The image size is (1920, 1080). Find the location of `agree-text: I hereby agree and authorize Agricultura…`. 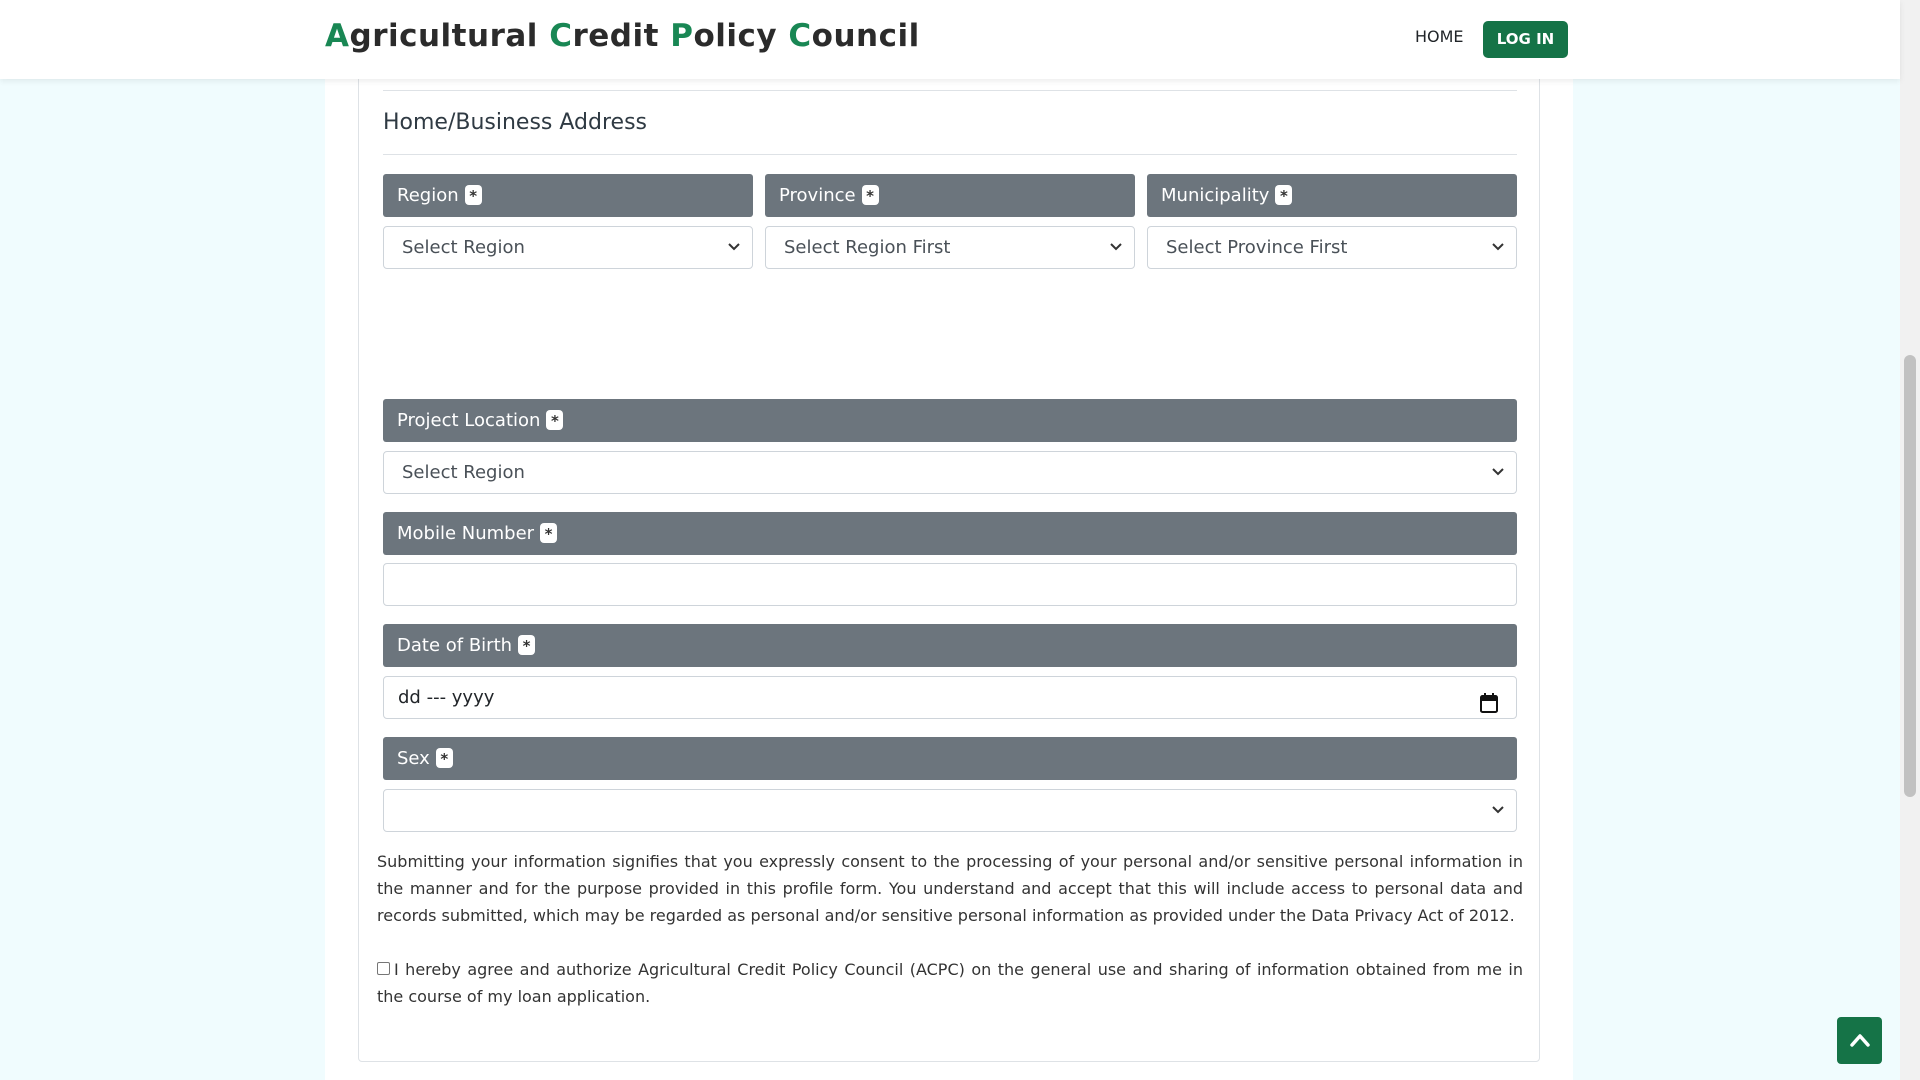

agree-text: I hereby agree and authorize Agricultura… is located at coordinates (950, 983).